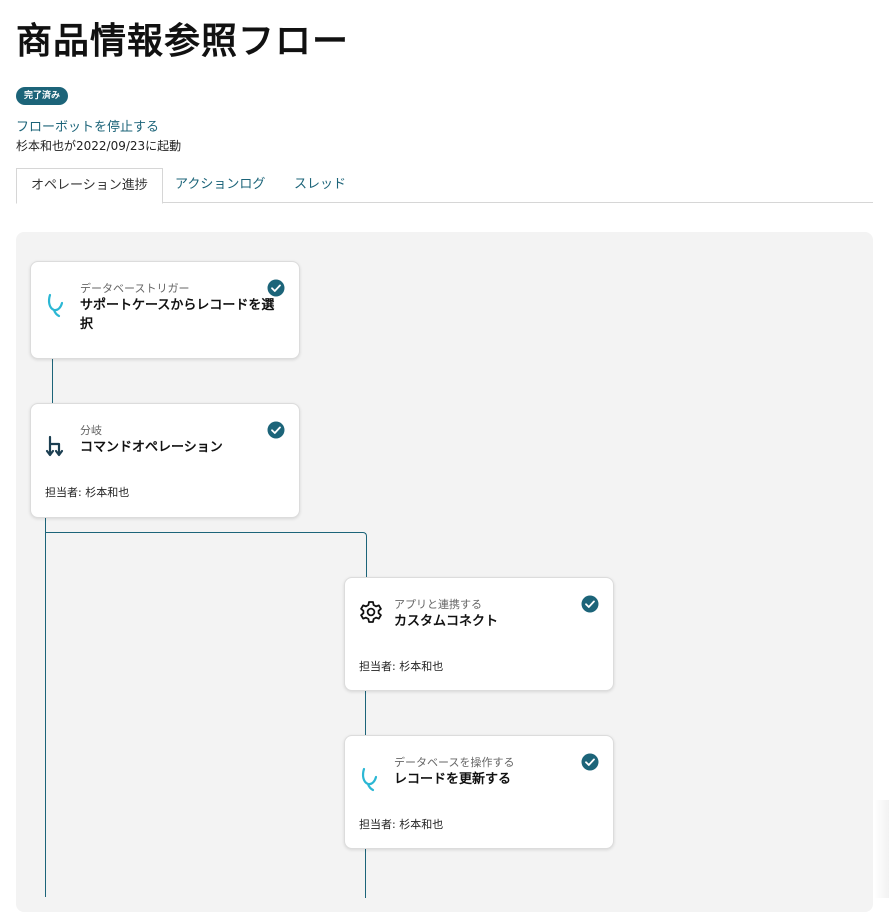  What do you see at coordinates (87, 125) in the screenshot?
I see `stop-flowbot-link: フローボットを停止する` at bounding box center [87, 125].